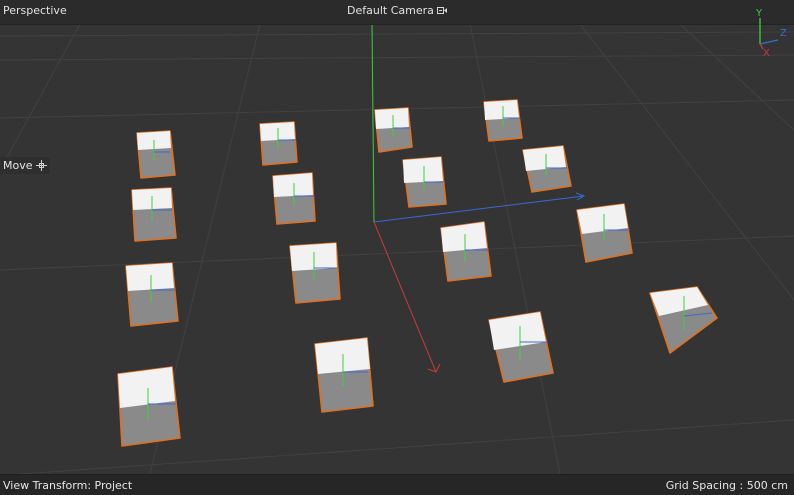 The height and width of the screenshot is (495, 794). I want to click on camera-menu: Default Camera, so click(397, 10).